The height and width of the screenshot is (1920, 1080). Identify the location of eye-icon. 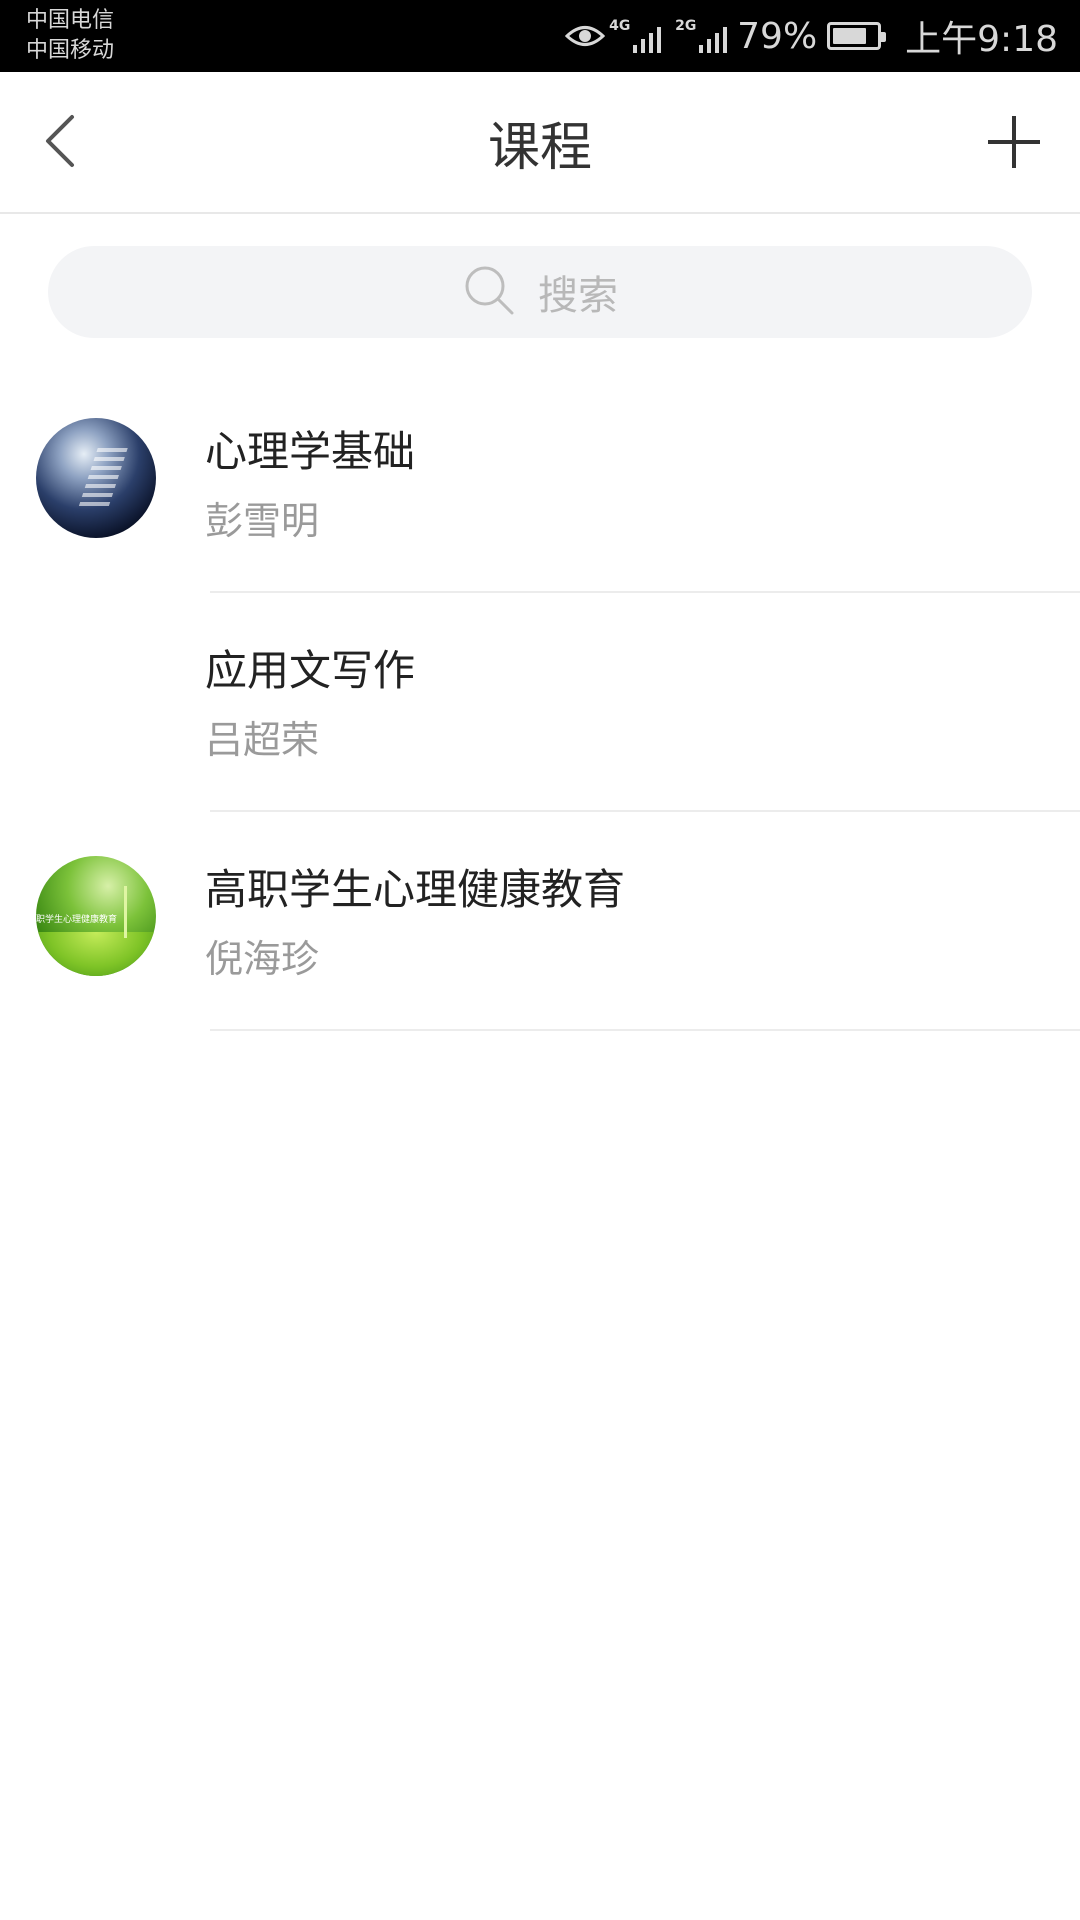
(585, 36).